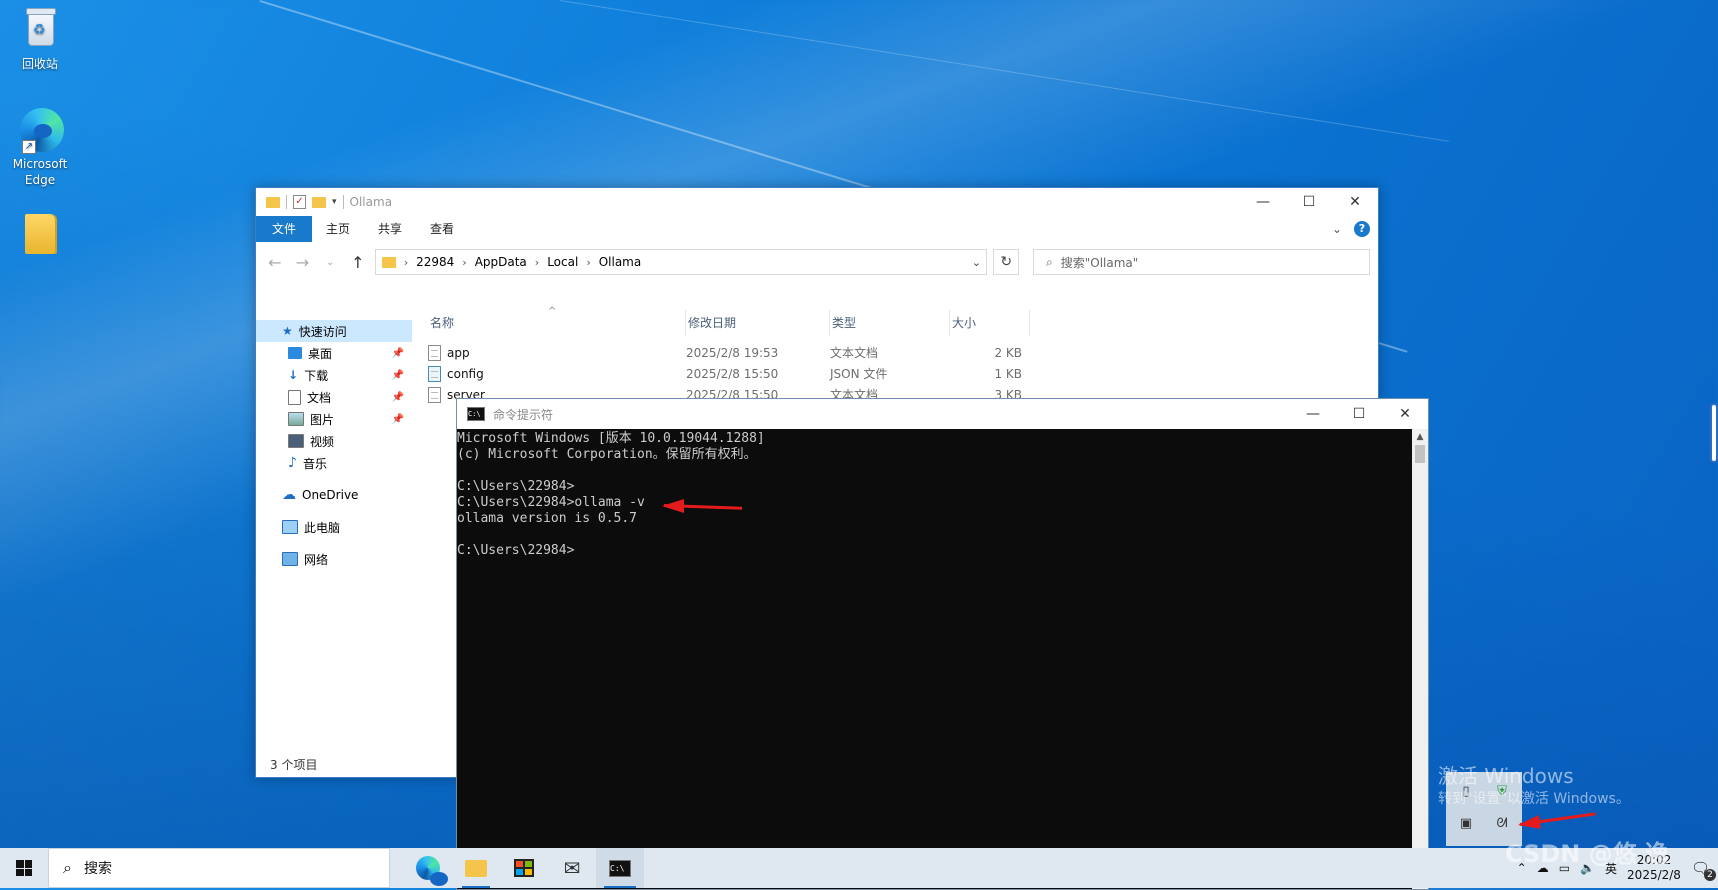  Describe the element at coordinates (334, 559) in the screenshot. I see `nav-network: 网络` at that location.